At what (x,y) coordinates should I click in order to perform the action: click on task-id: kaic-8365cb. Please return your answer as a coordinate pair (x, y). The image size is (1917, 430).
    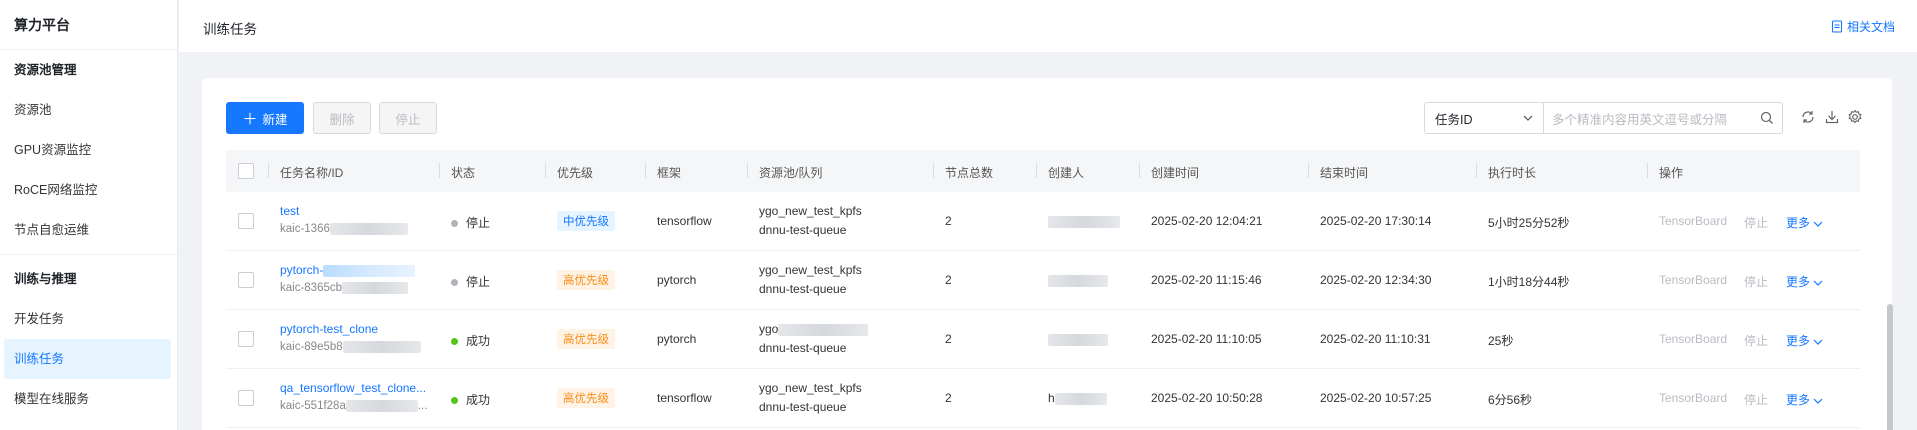
    Looking at the image, I should click on (311, 288).